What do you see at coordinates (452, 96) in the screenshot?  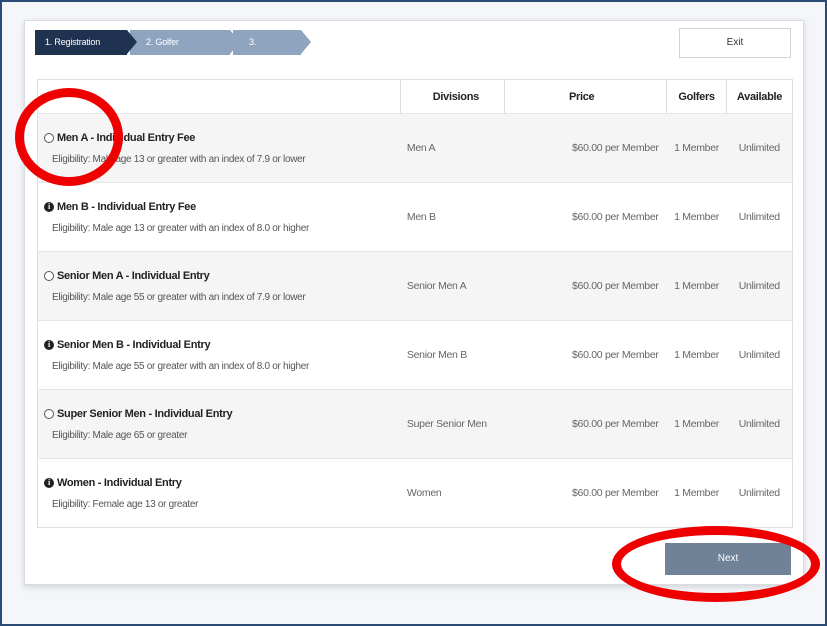 I see `header-divisions: Divisions` at bounding box center [452, 96].